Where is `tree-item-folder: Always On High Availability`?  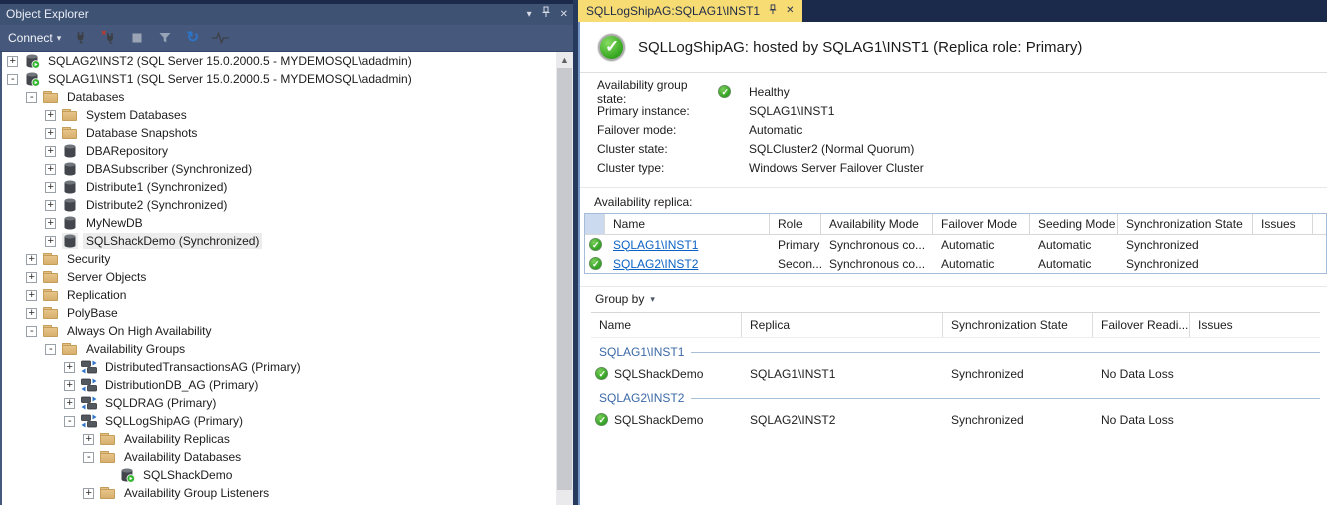
tree-item-folder: Always On High Availability is located at coordinates (287, 331).